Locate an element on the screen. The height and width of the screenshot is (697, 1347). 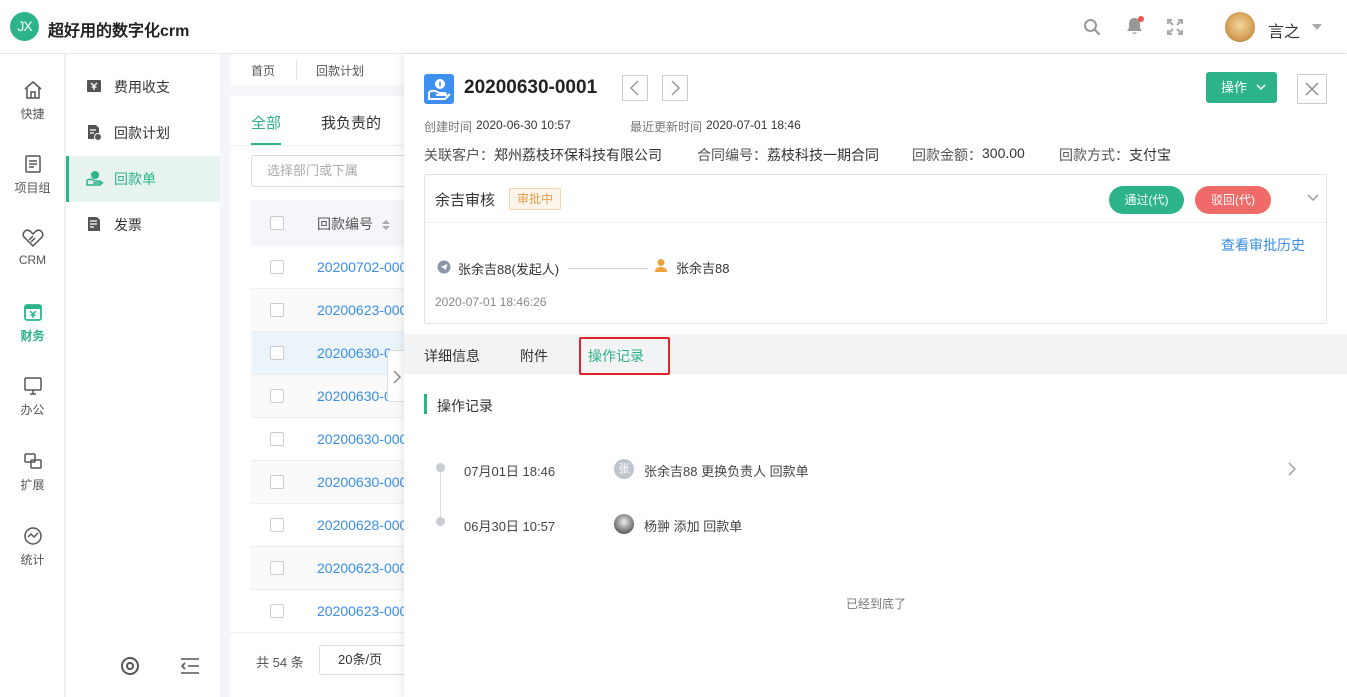
breadcrumb-payment-plan: 回款计划 is located at coordinates (340, 70).